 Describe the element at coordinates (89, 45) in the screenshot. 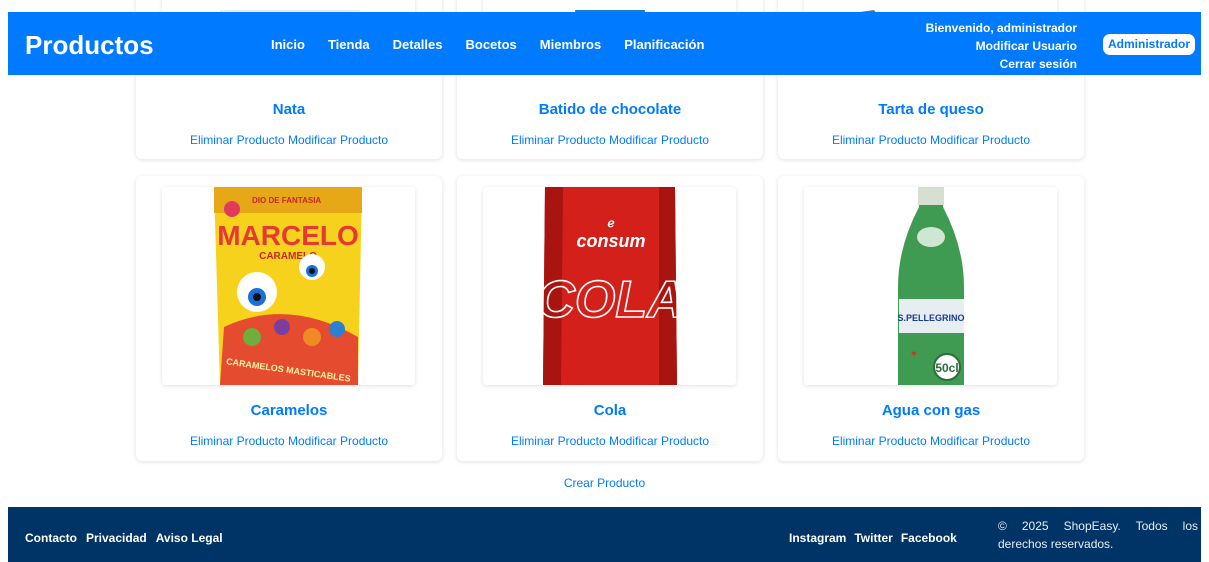

I see `page-title: Productos` at that location.